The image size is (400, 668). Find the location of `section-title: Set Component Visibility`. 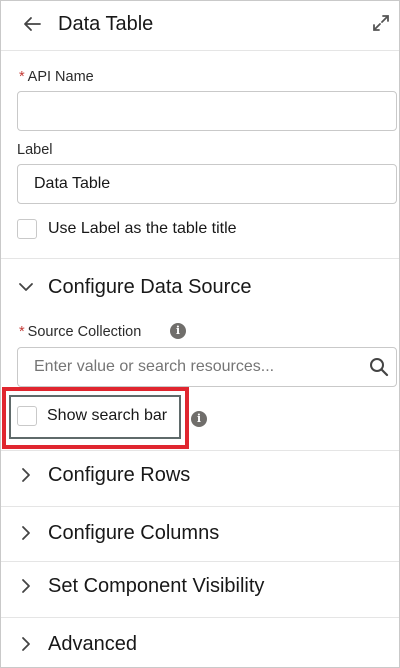

section-title: Set Component Visibility is located at coordinates (156, 586).